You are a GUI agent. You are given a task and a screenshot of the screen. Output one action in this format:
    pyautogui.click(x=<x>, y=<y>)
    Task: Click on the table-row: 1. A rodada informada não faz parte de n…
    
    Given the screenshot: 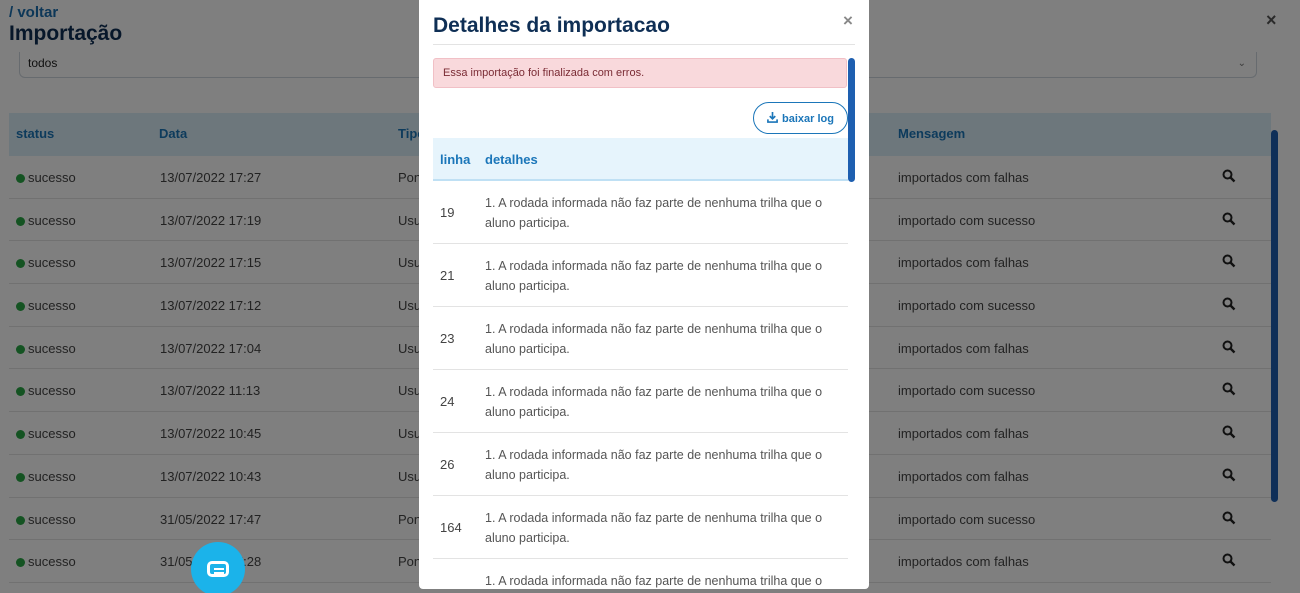 What is the action you would take?
    pyautogui.click(x=640, y=574)
    